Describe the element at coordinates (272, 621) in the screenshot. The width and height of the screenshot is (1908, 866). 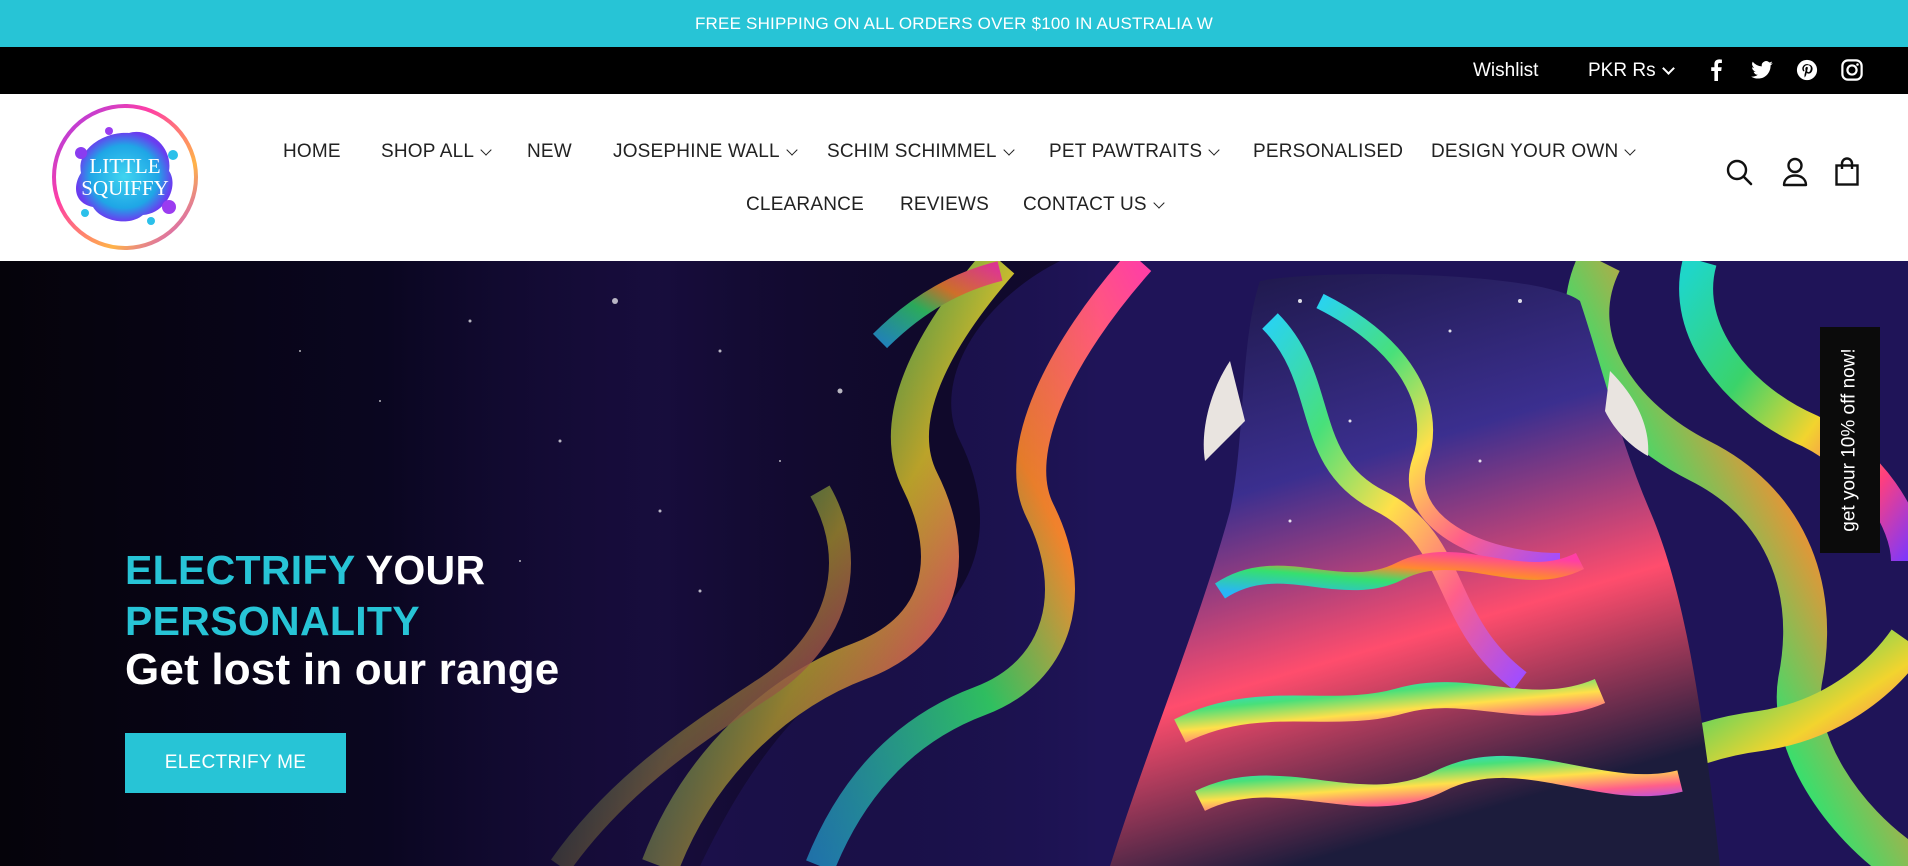
I see `headline-word-personality: PERSONALITY` at that location.